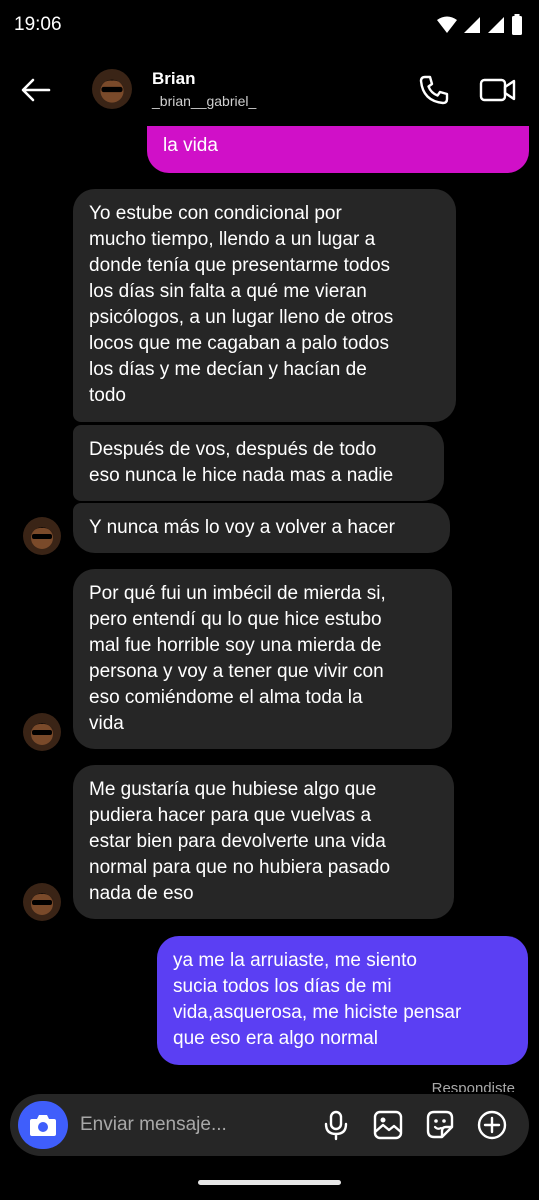 The height and width of the screenshot is (1200, 539). I want to click on phone-icon, so click(434, 90).